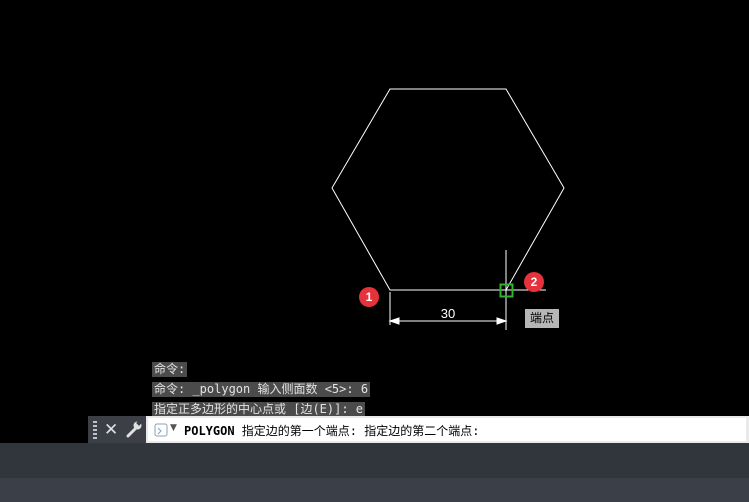  I want to click on close-icon: ✕, so click(111, 430).